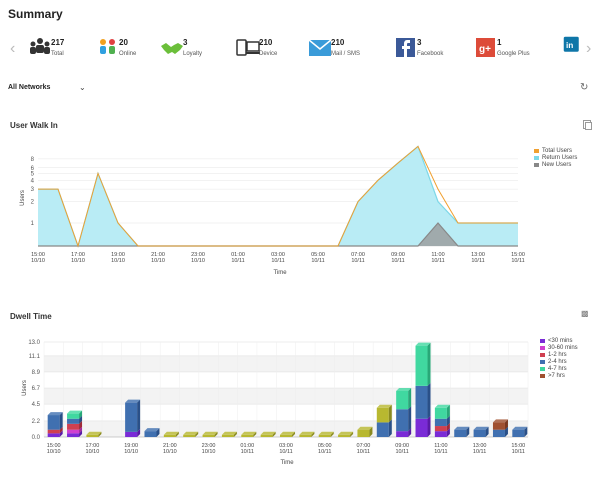 This screenshot has height=485, width=600. Describe the element at coordinates (33, 160) in the screenshot. I see `walkin-y-tick-label: 8` at that location.